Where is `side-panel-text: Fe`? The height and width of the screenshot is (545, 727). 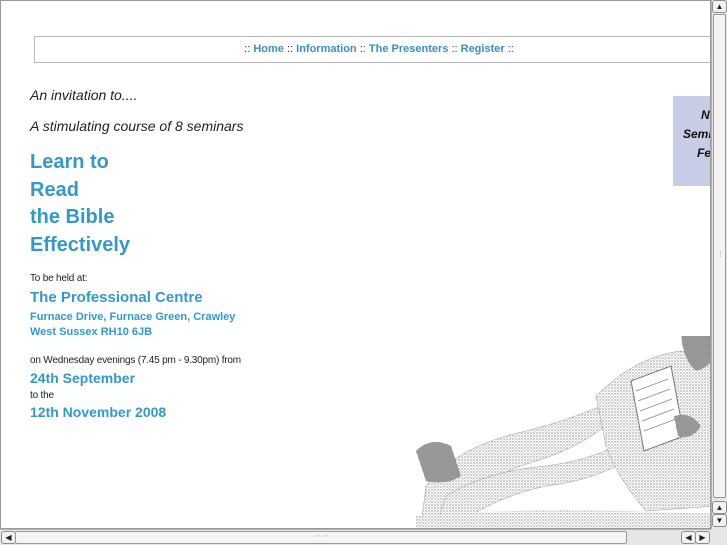
side-panel-text: Fe is located at coordinates (704, 153).